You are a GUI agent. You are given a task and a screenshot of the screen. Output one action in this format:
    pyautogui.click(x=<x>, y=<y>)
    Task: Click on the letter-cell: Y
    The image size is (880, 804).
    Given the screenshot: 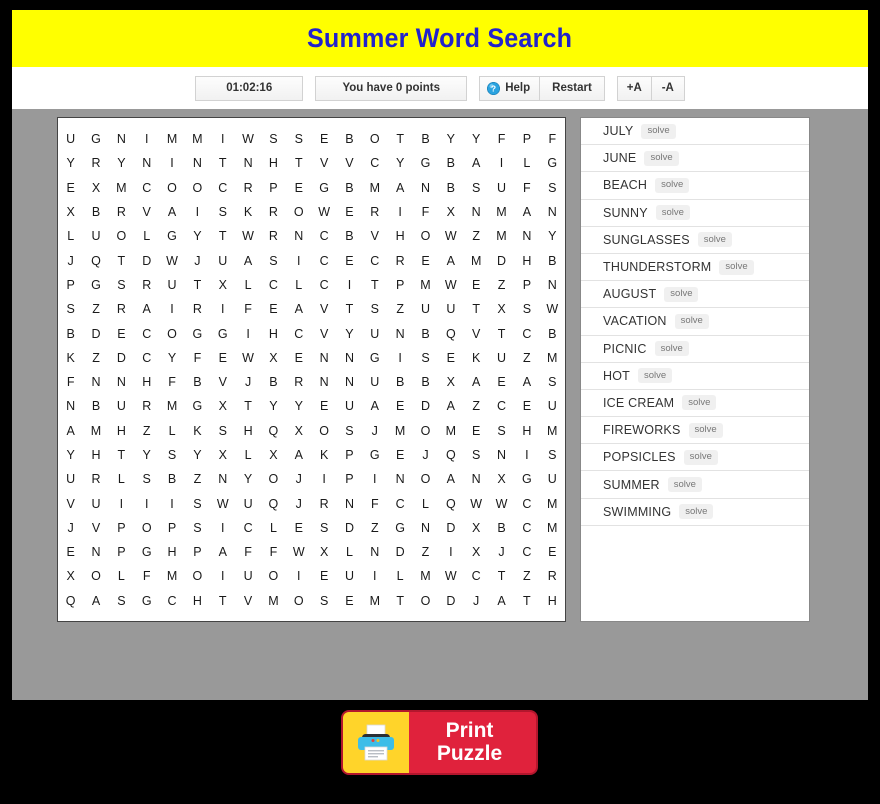 What is the action you would take?
    pyautogui.click(x=476, y=139)
    